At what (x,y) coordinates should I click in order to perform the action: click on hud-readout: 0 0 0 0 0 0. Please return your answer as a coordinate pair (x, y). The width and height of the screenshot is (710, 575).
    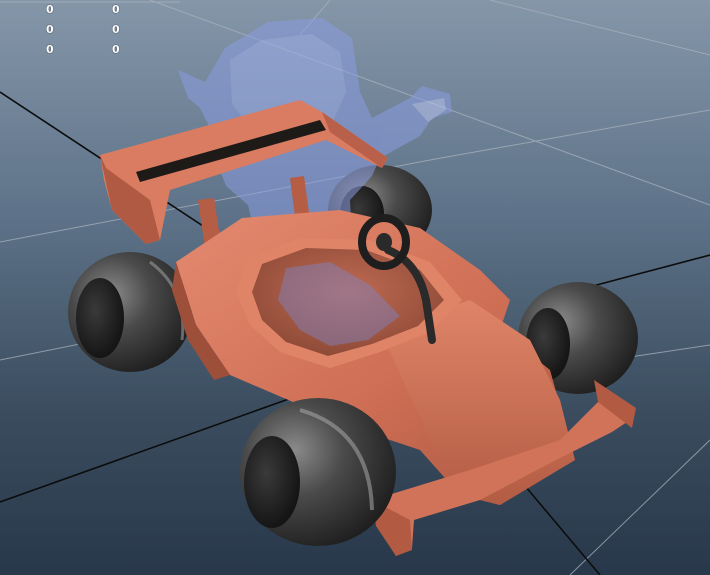
    Looking at the image, I should click on (80, 30).